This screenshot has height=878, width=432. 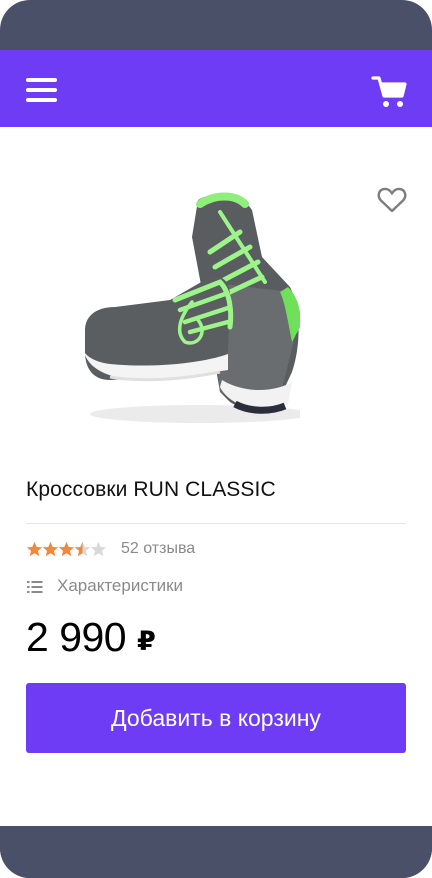 I want to click on heart-outline-icon, so click(x=392, y=200).